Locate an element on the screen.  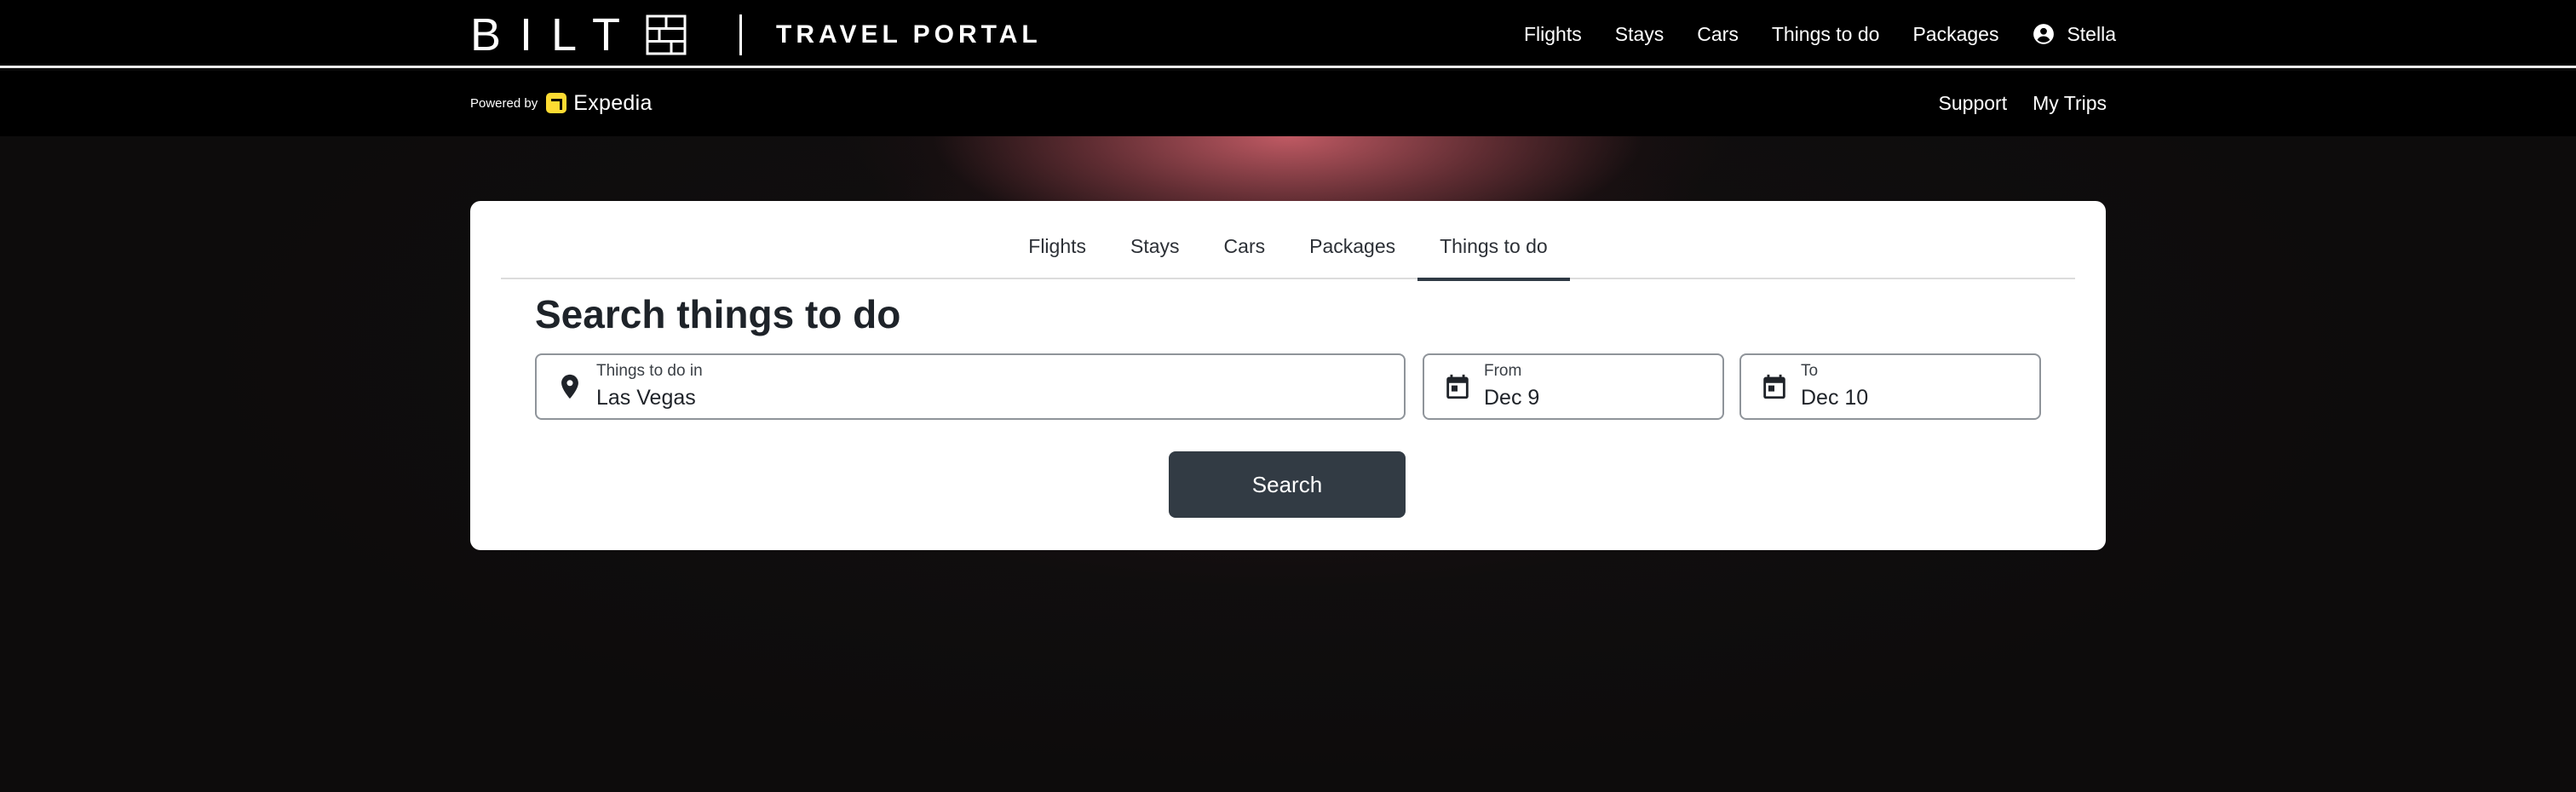
brand-logo: BILT TRAVEL PORTAL is located at coordinates (756, 34).